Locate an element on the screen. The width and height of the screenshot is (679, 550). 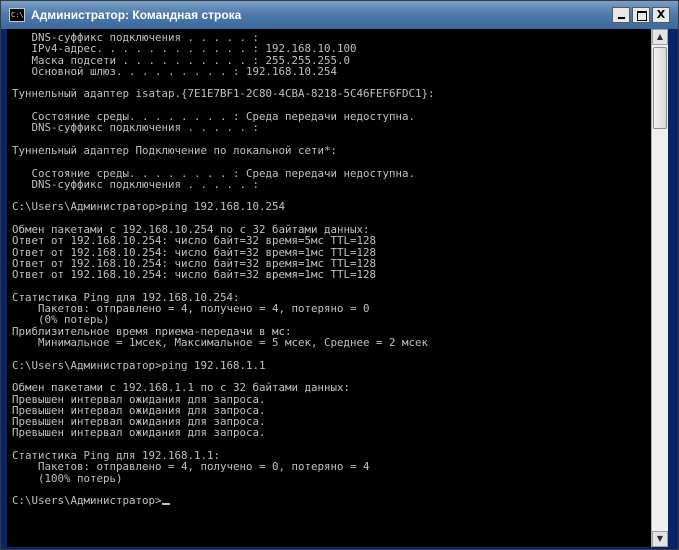
maximize-button is located at coordinates (641, 15).